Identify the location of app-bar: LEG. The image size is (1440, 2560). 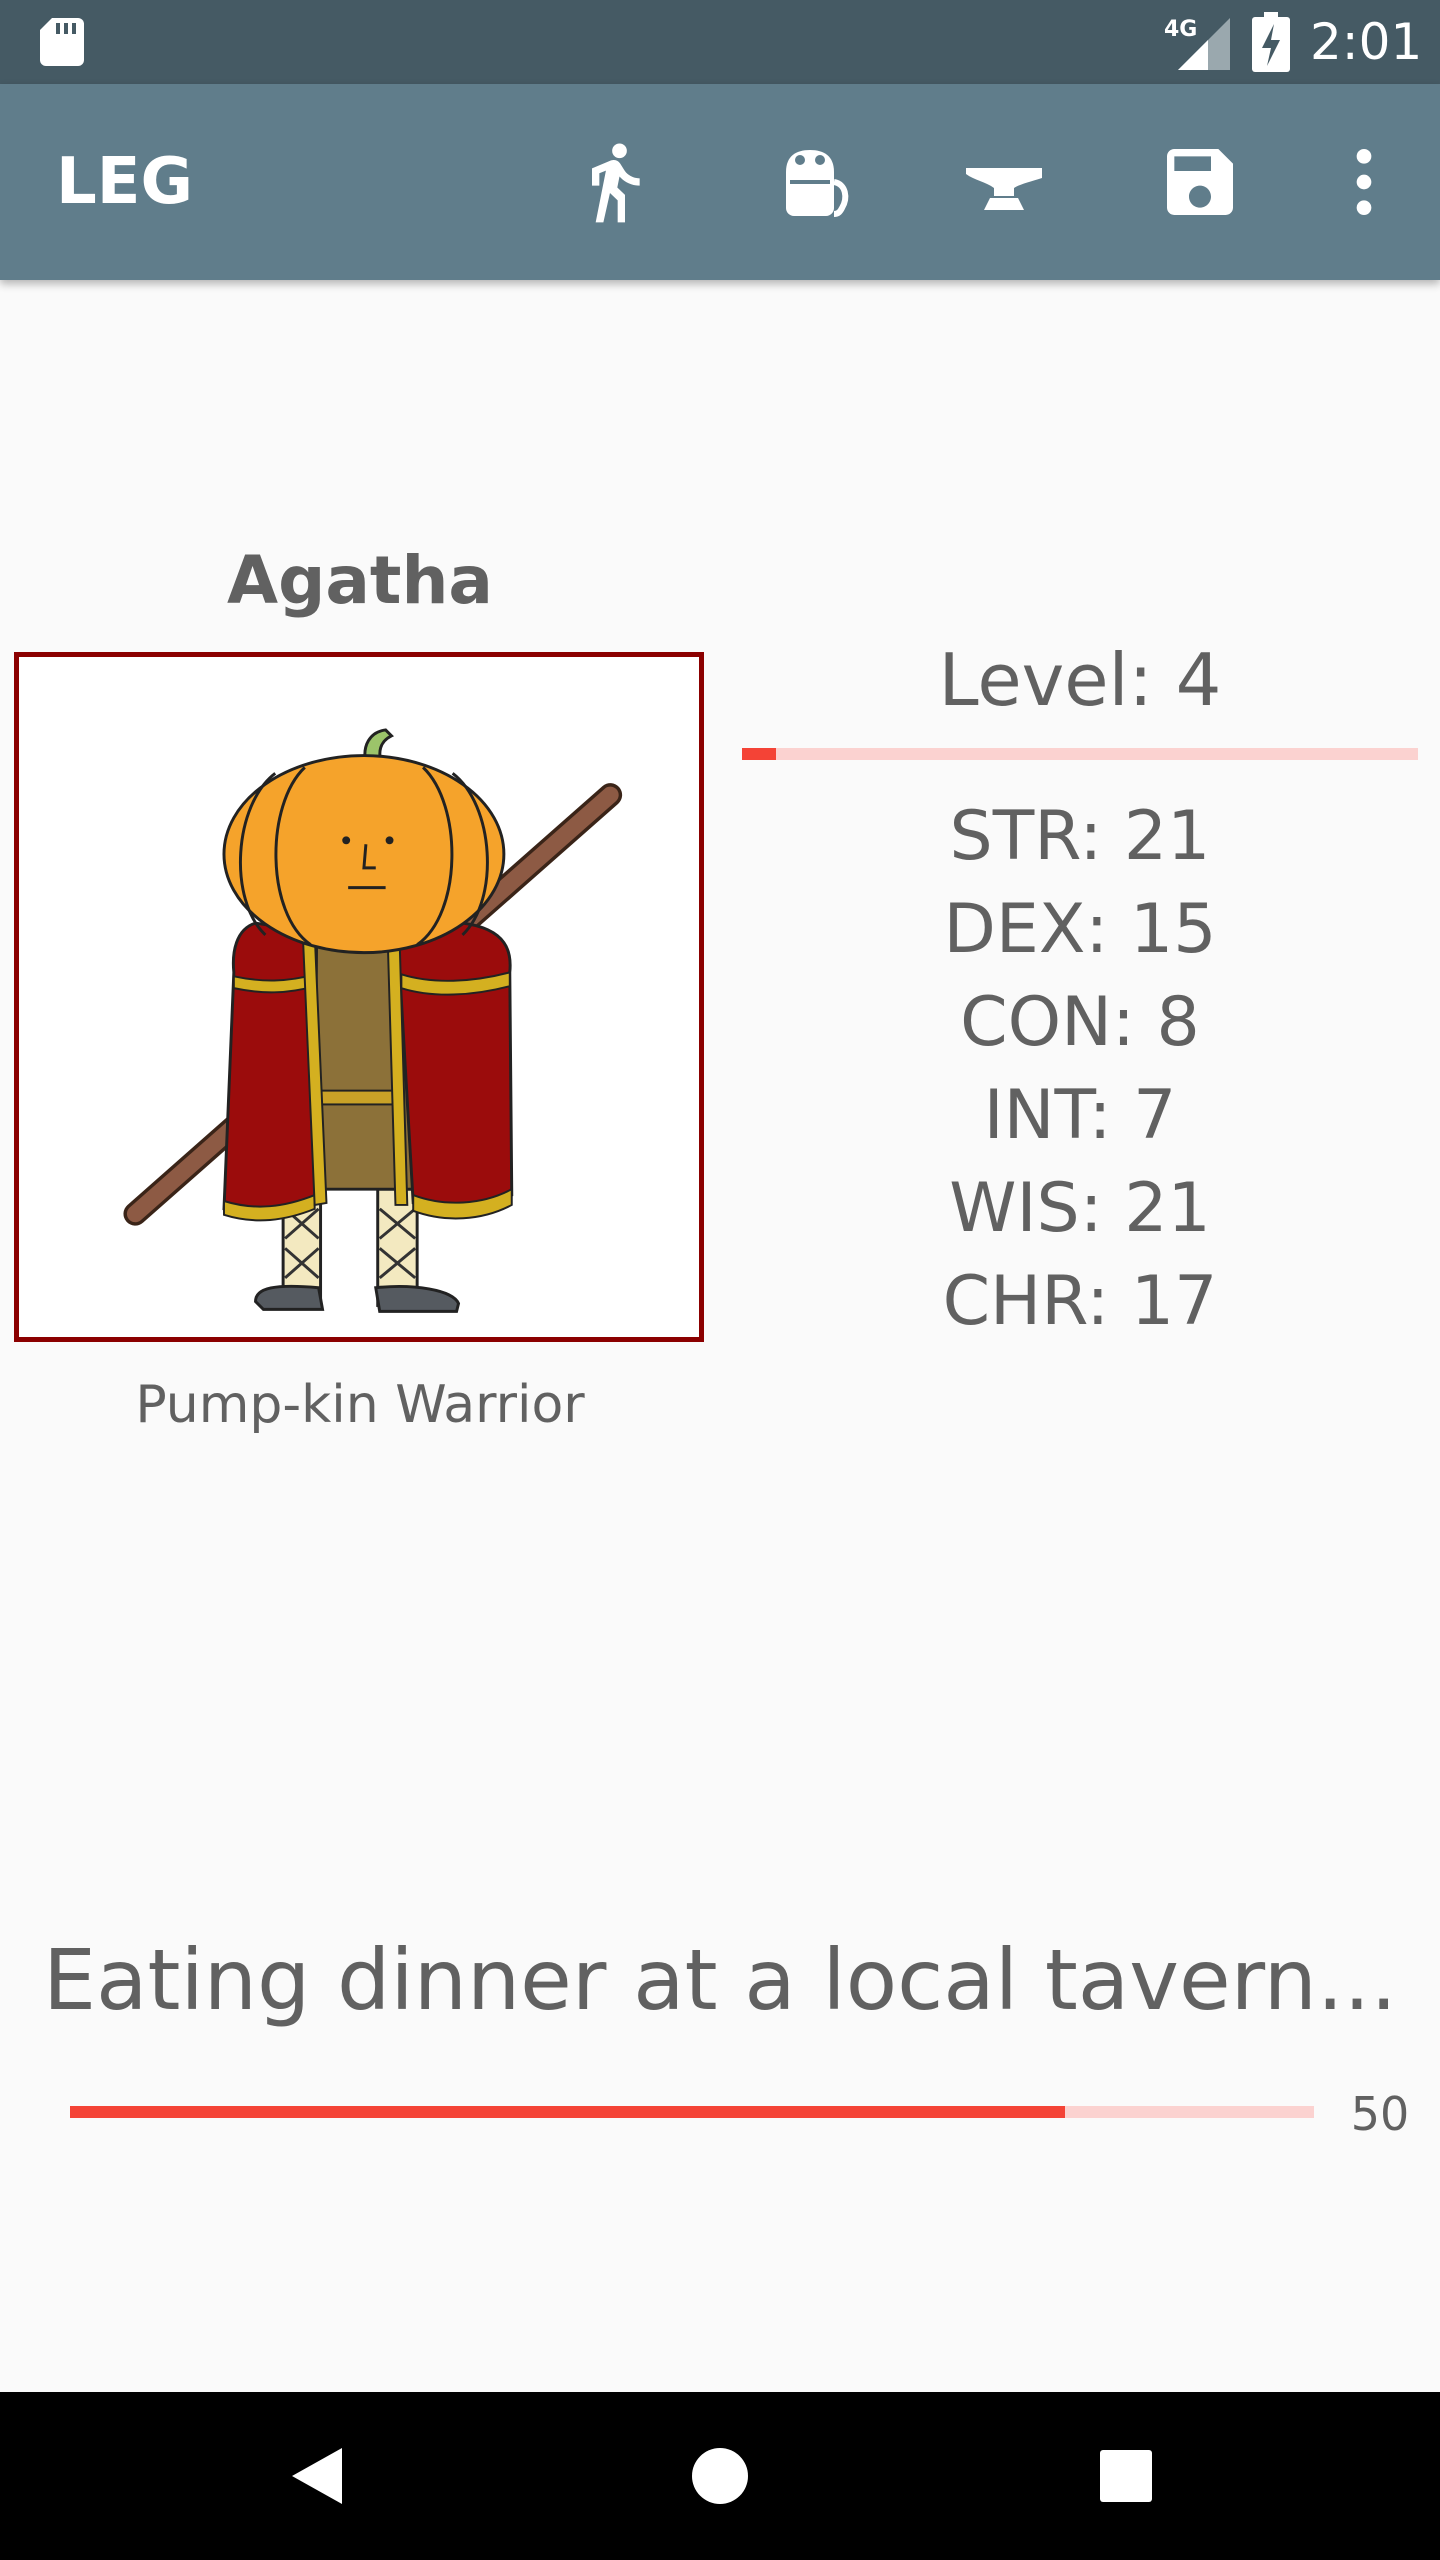
(720, 182).